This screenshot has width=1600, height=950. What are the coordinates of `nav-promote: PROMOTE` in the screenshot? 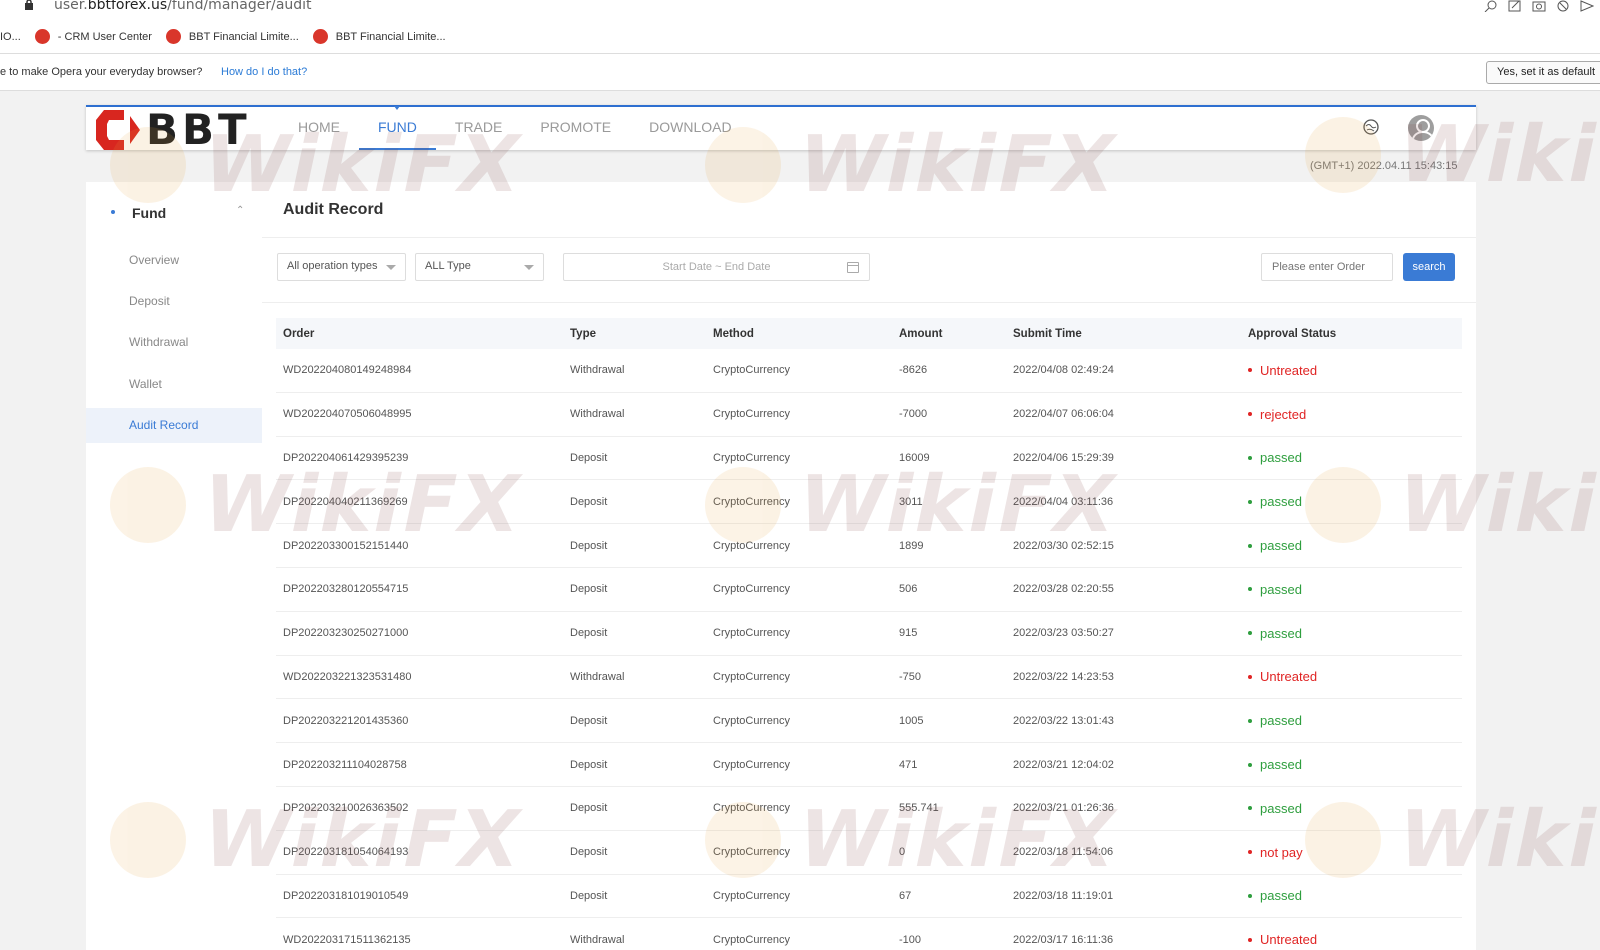 It's located at (575, 128).